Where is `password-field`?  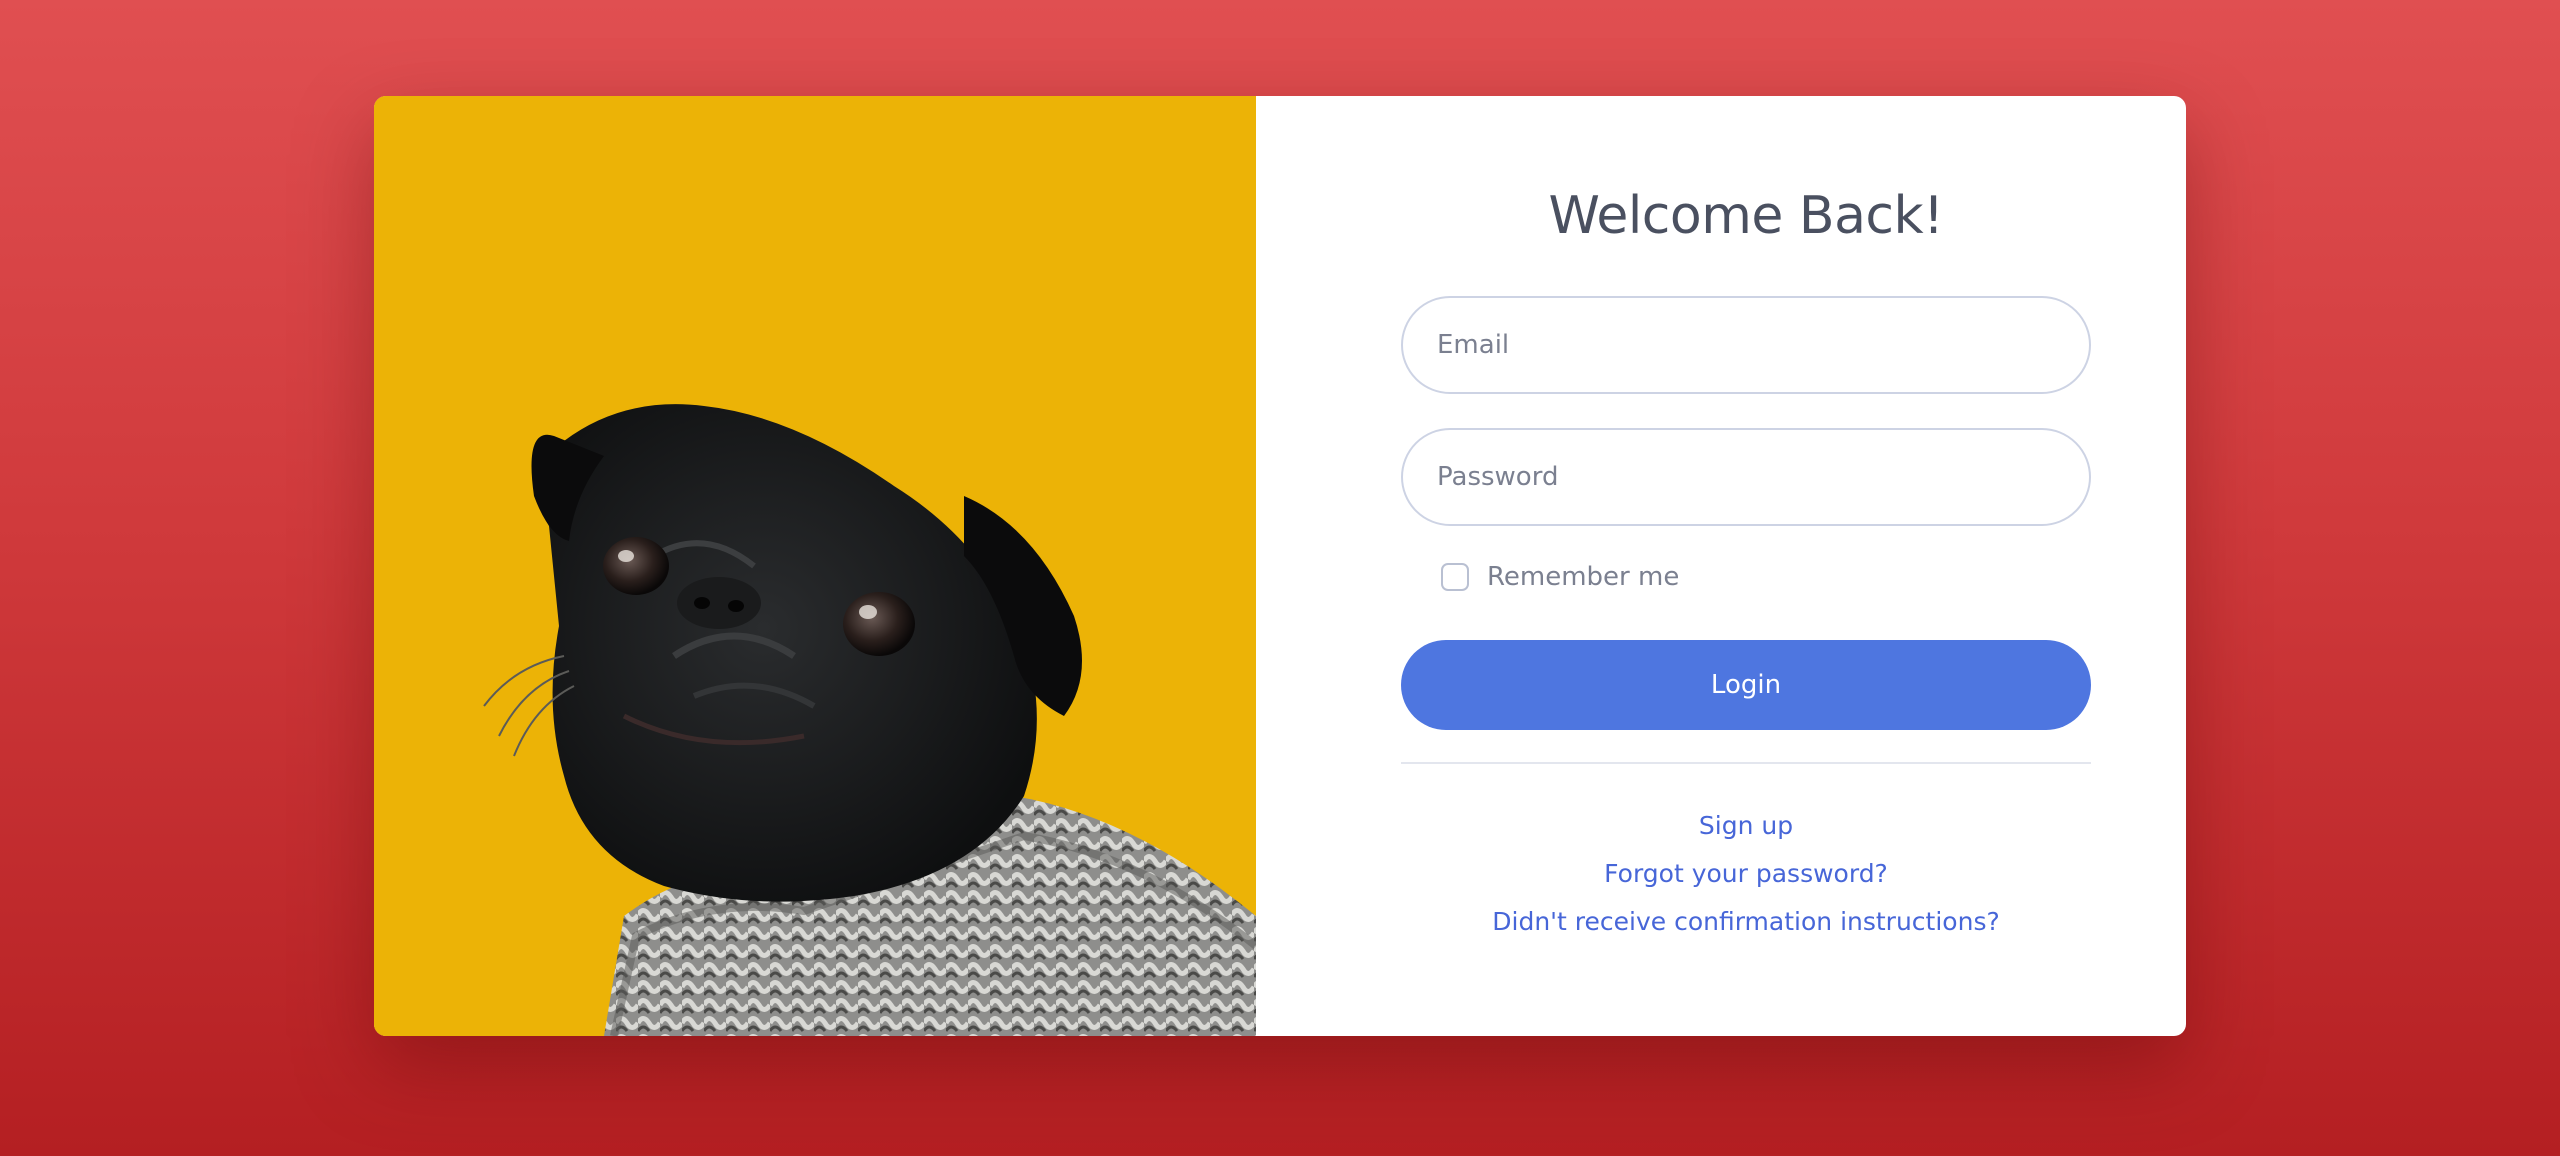
password-field is located at coordinates (1746, 477).